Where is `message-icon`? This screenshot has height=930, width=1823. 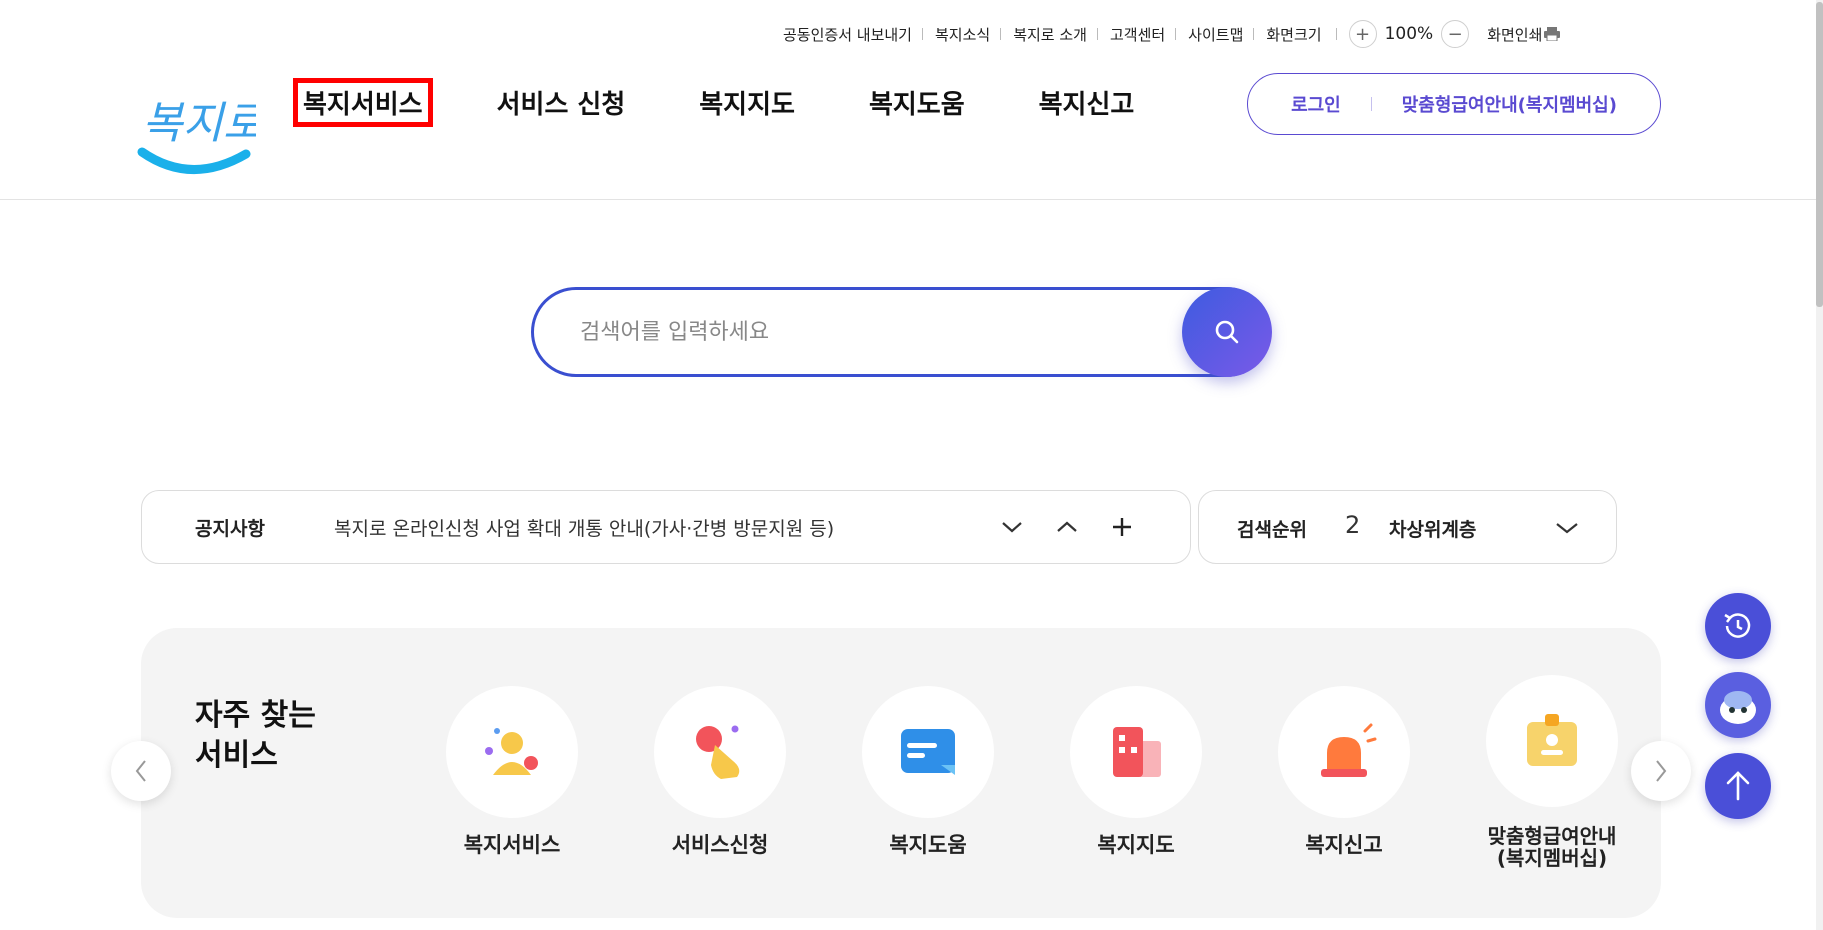
message-icon is located at coordinates (928, 752).